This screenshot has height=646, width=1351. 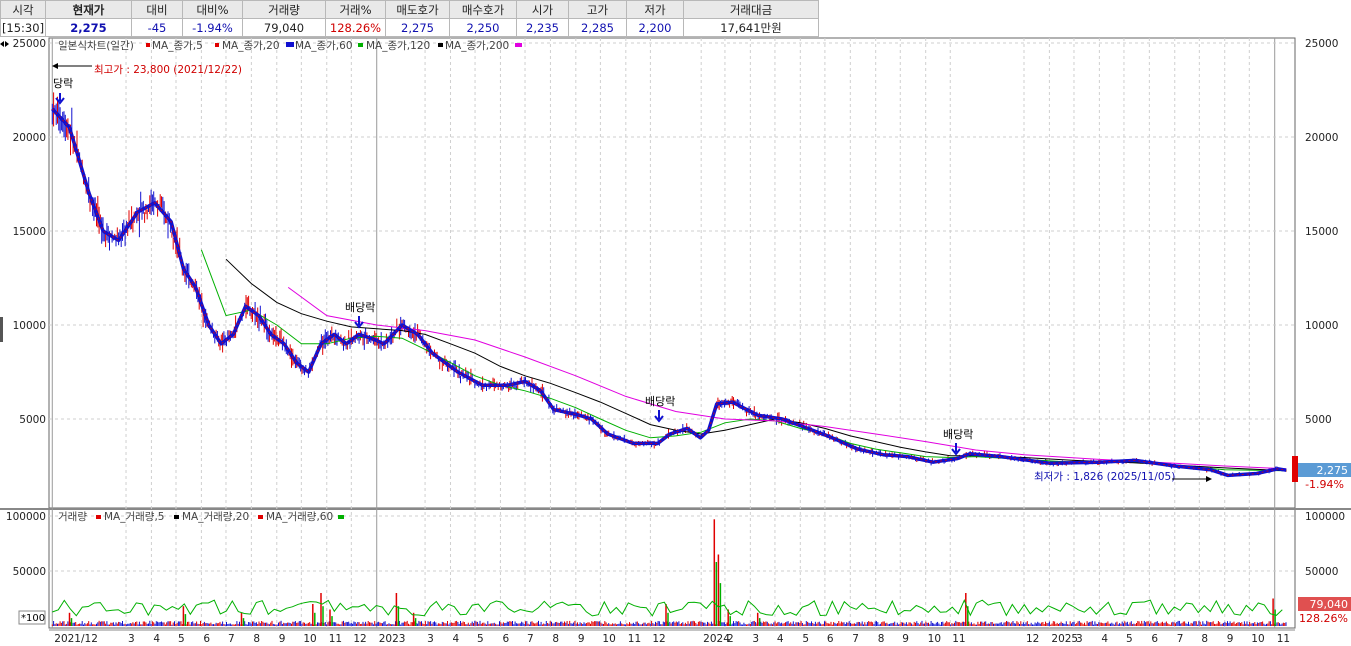 I want to click on dividend-3: 배당락, so click(x=660, y=401).